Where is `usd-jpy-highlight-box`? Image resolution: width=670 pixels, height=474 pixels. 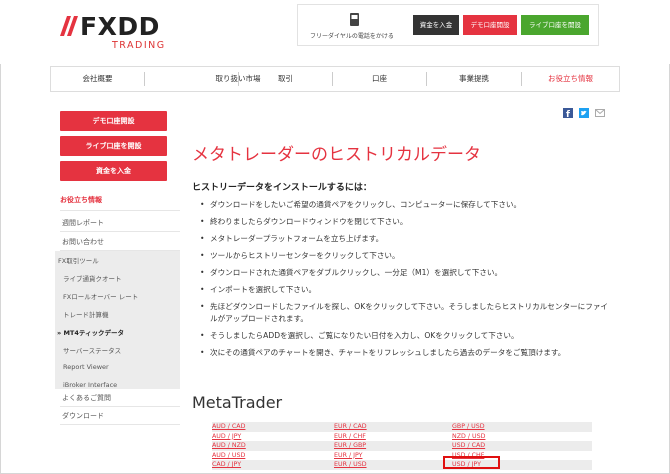
usd-jpy-highlight-box is located at coordinates (471, 462).